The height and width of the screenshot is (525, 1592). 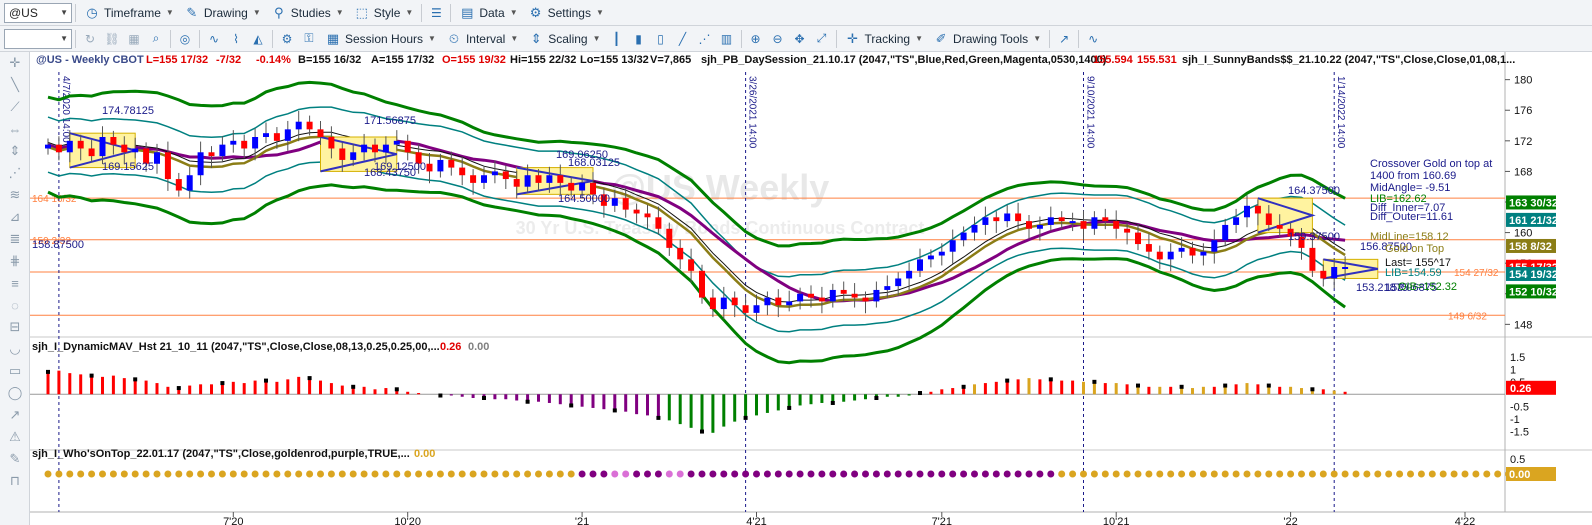 What do you see at coordinates (15, 305) in the screenshot?
I see `cycle-icon: ◌` at bounding box center [15, 305].